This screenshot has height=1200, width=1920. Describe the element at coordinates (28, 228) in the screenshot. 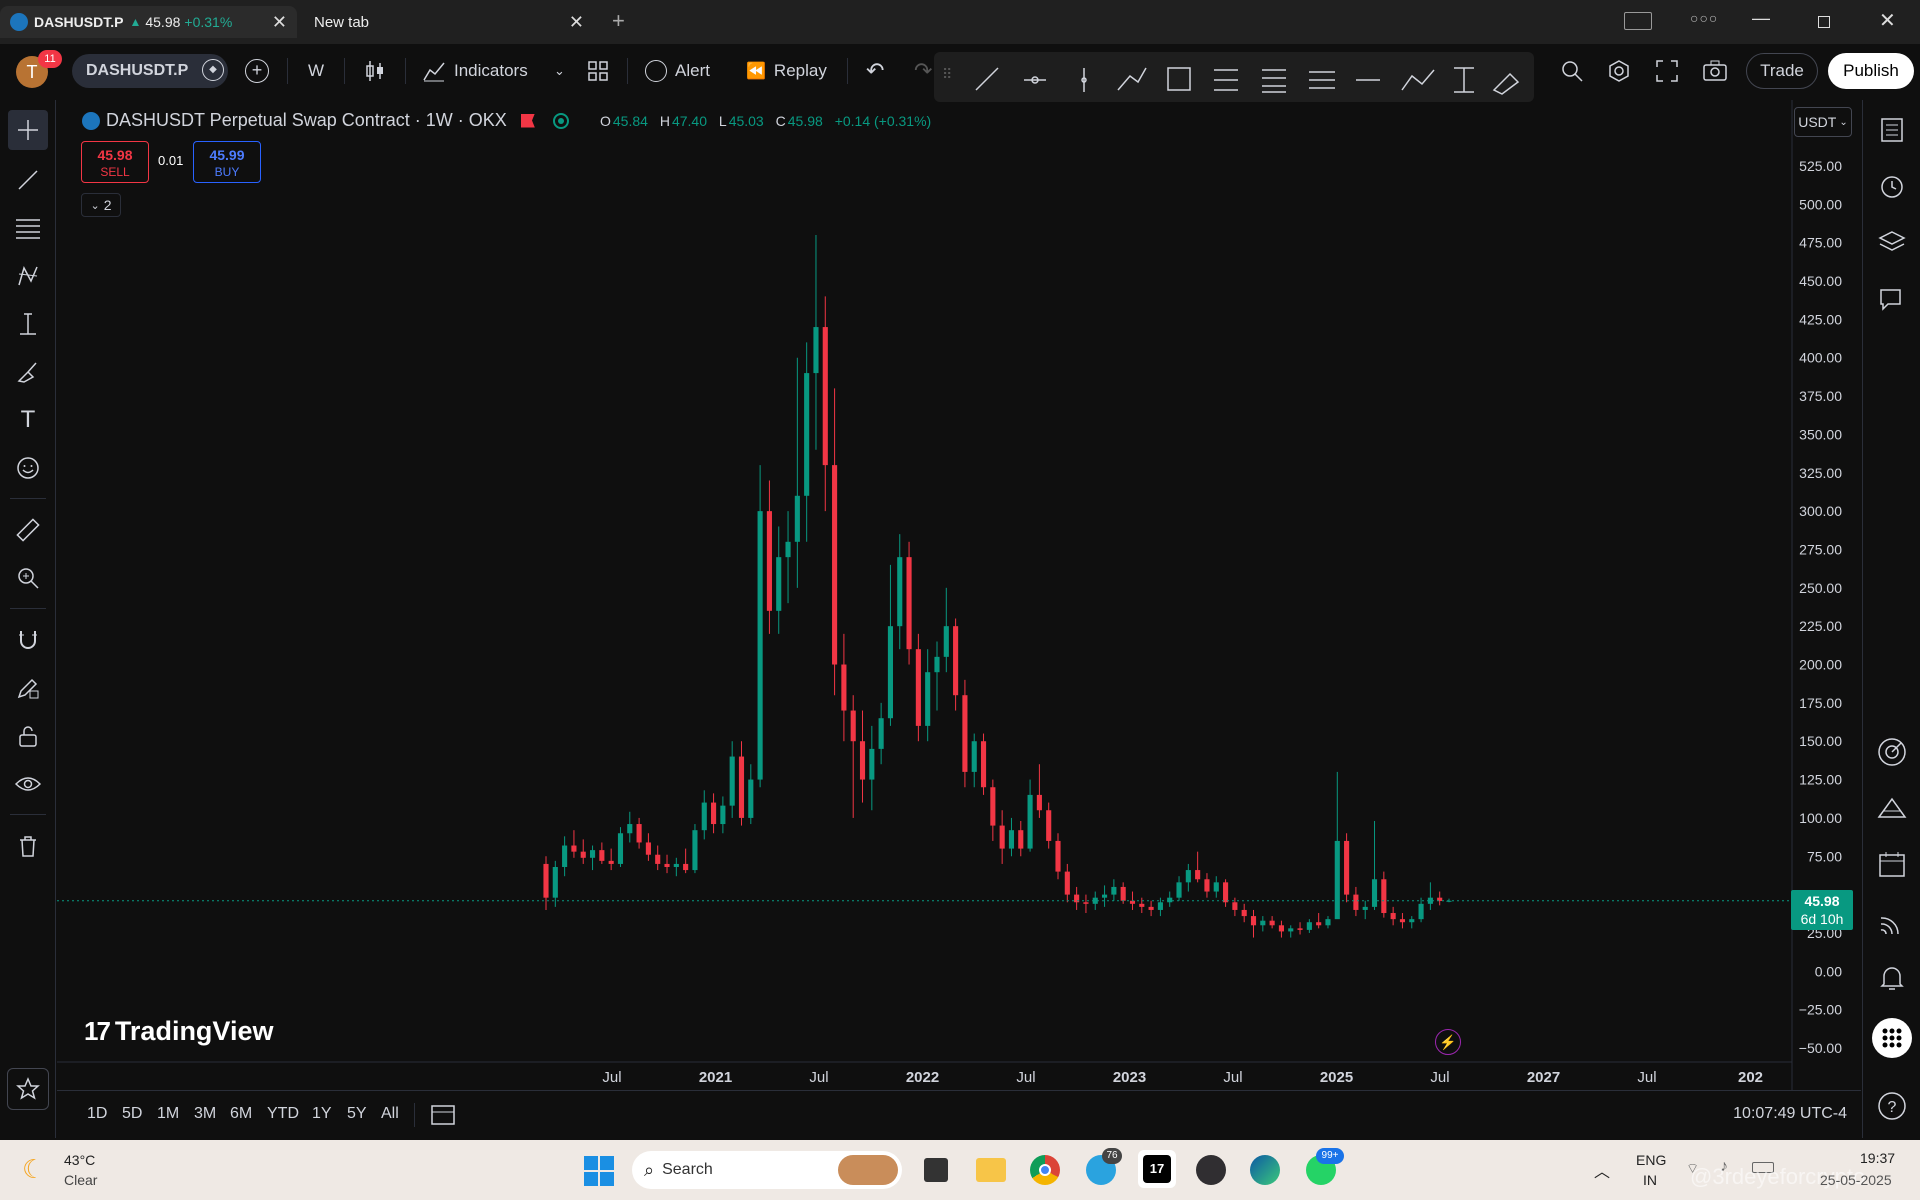

I see `fib-retracement-icon` at that location.